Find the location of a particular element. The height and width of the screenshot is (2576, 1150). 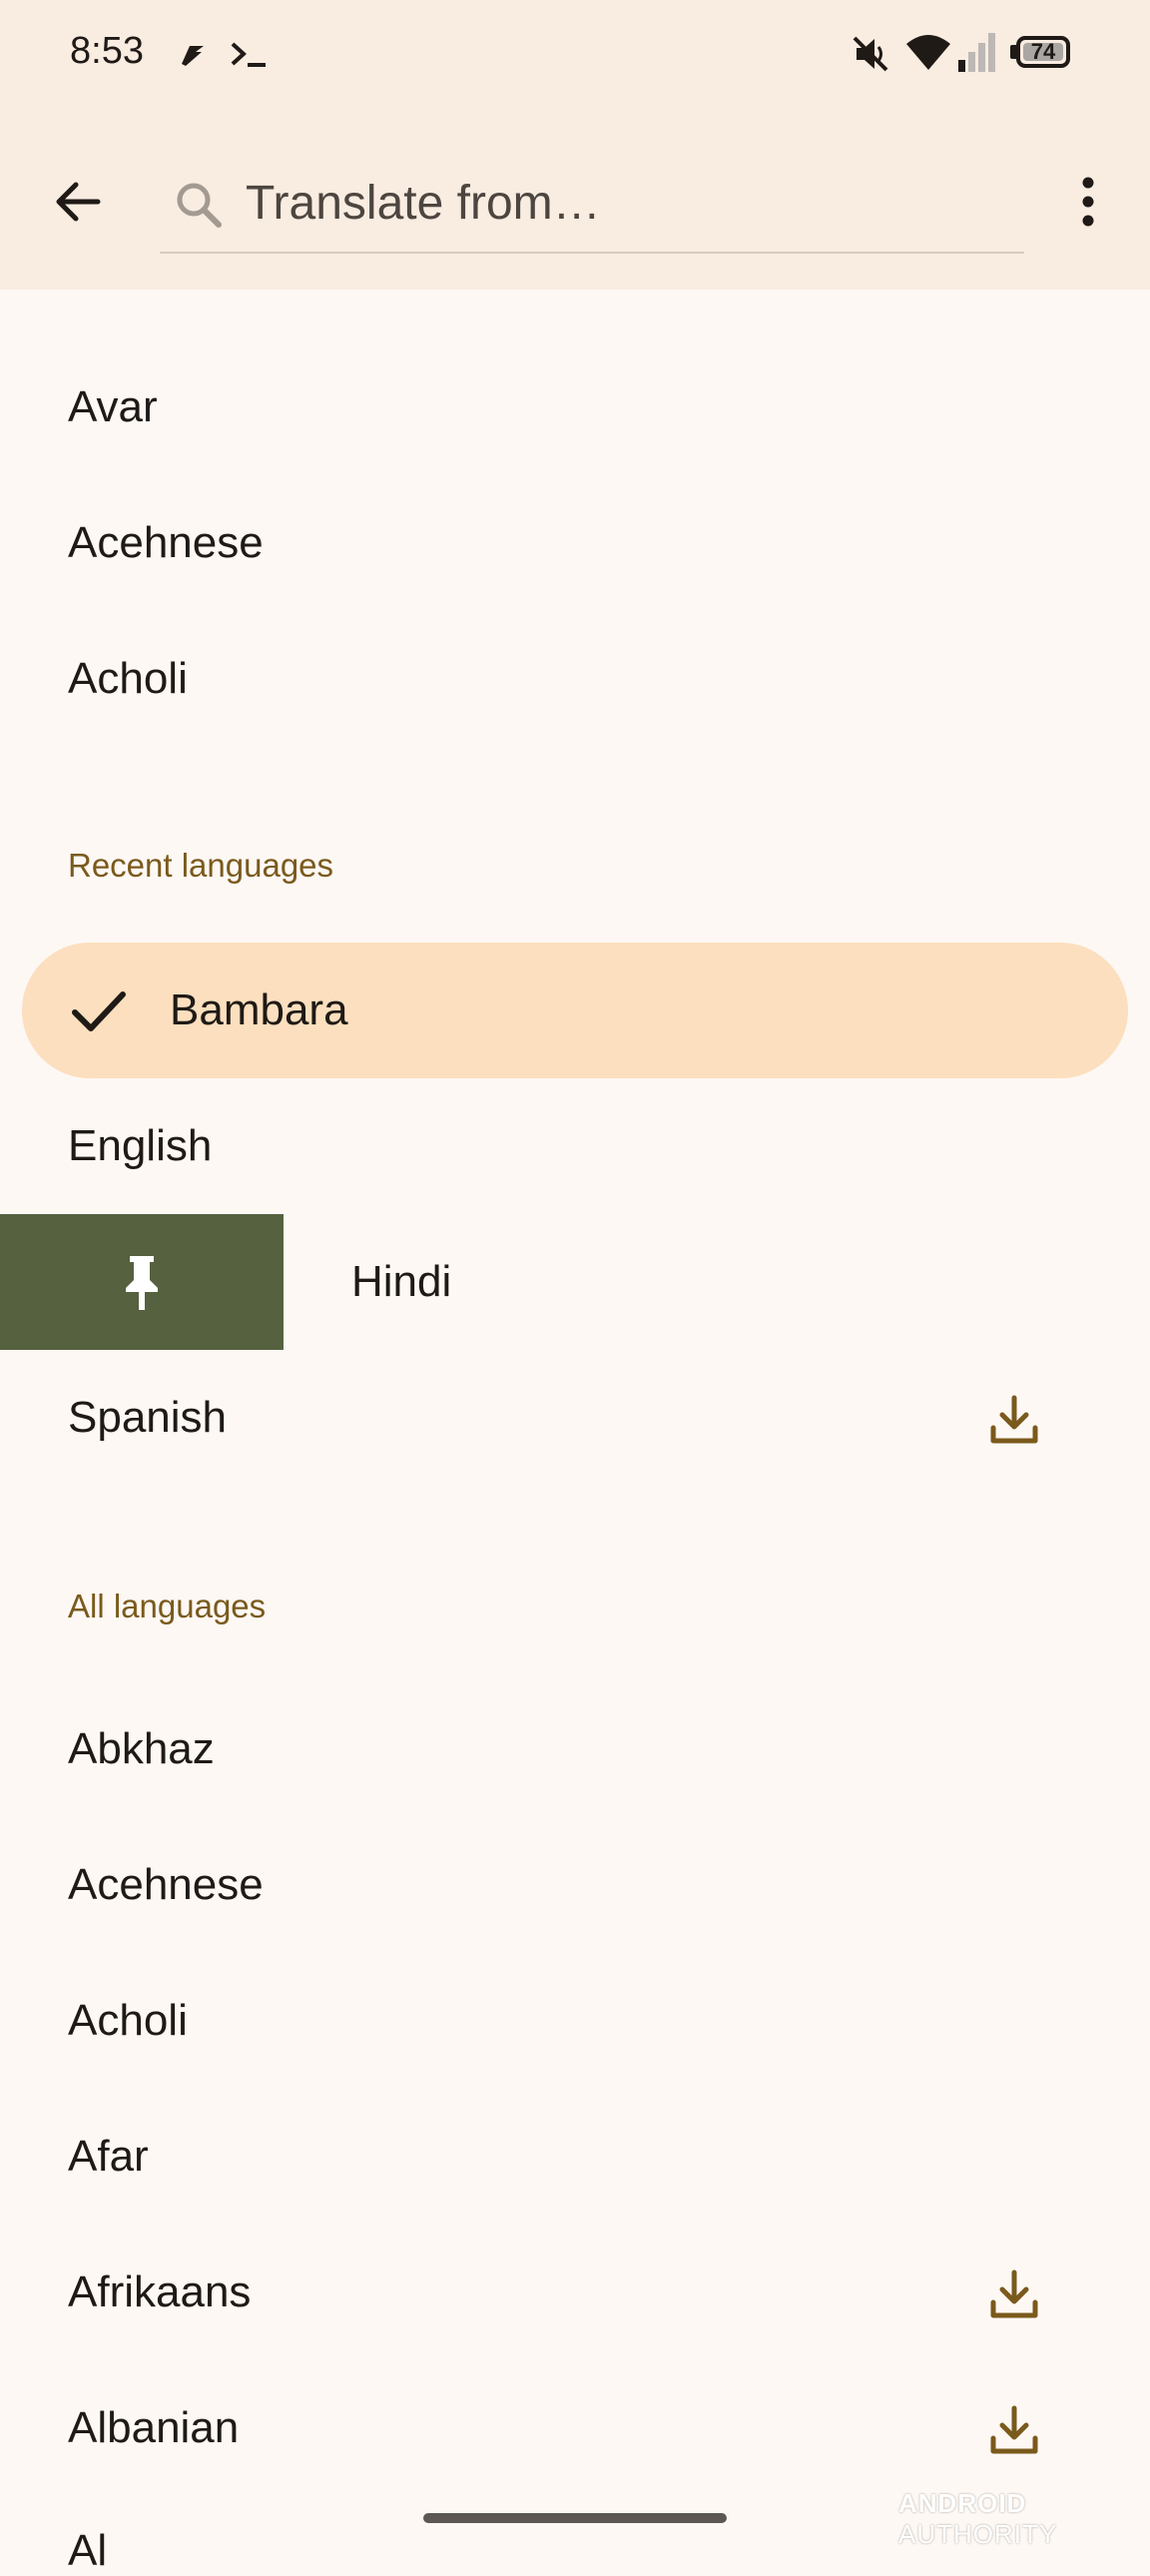

signal-icon is located at coordinates (976, 52).